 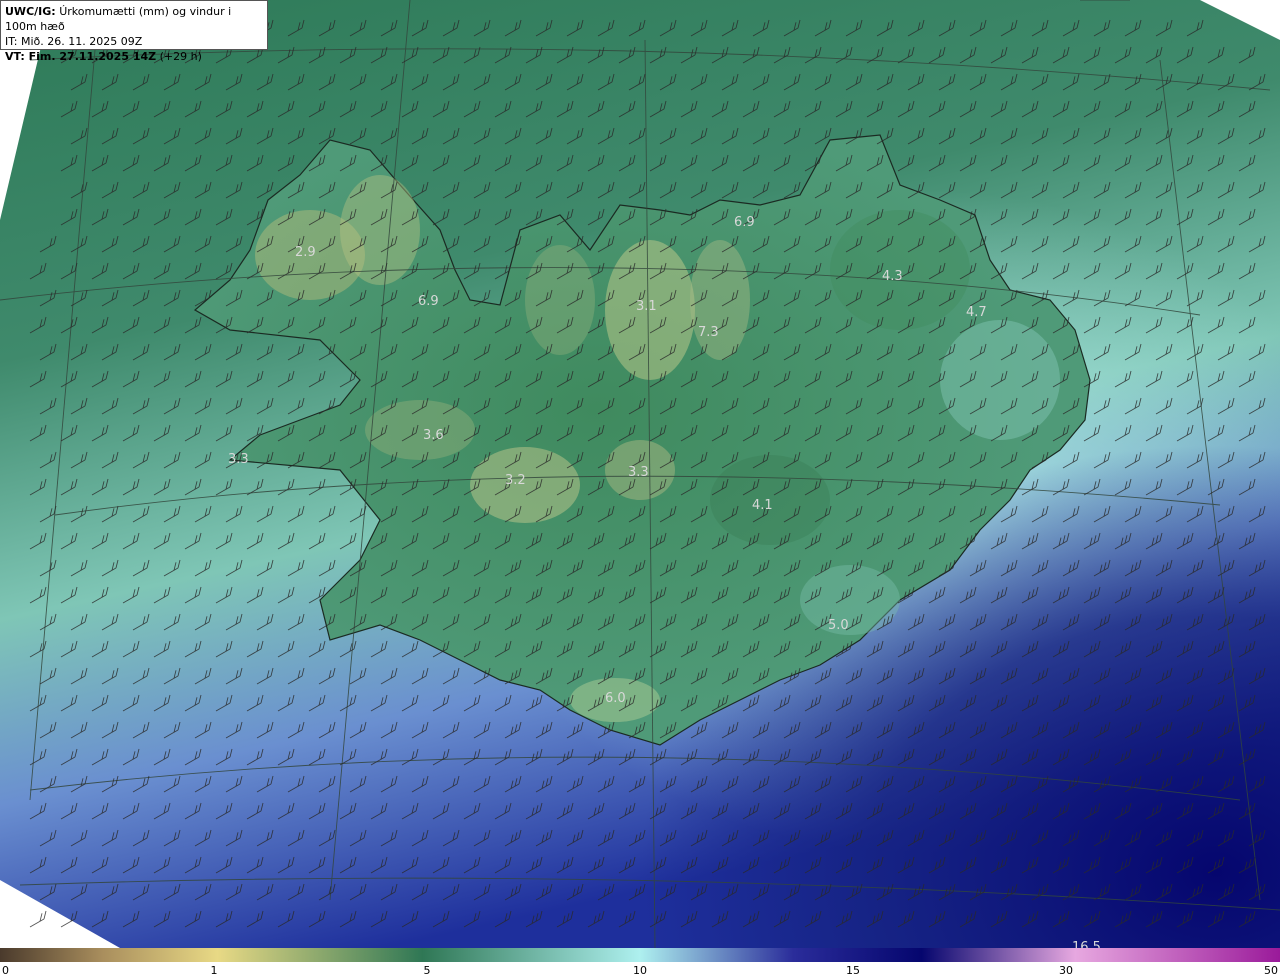 What do you see at coordinates (5, 970) in the screenshot?
I see `colorbar-tick-0: 0` at bounding box center [5, 970].